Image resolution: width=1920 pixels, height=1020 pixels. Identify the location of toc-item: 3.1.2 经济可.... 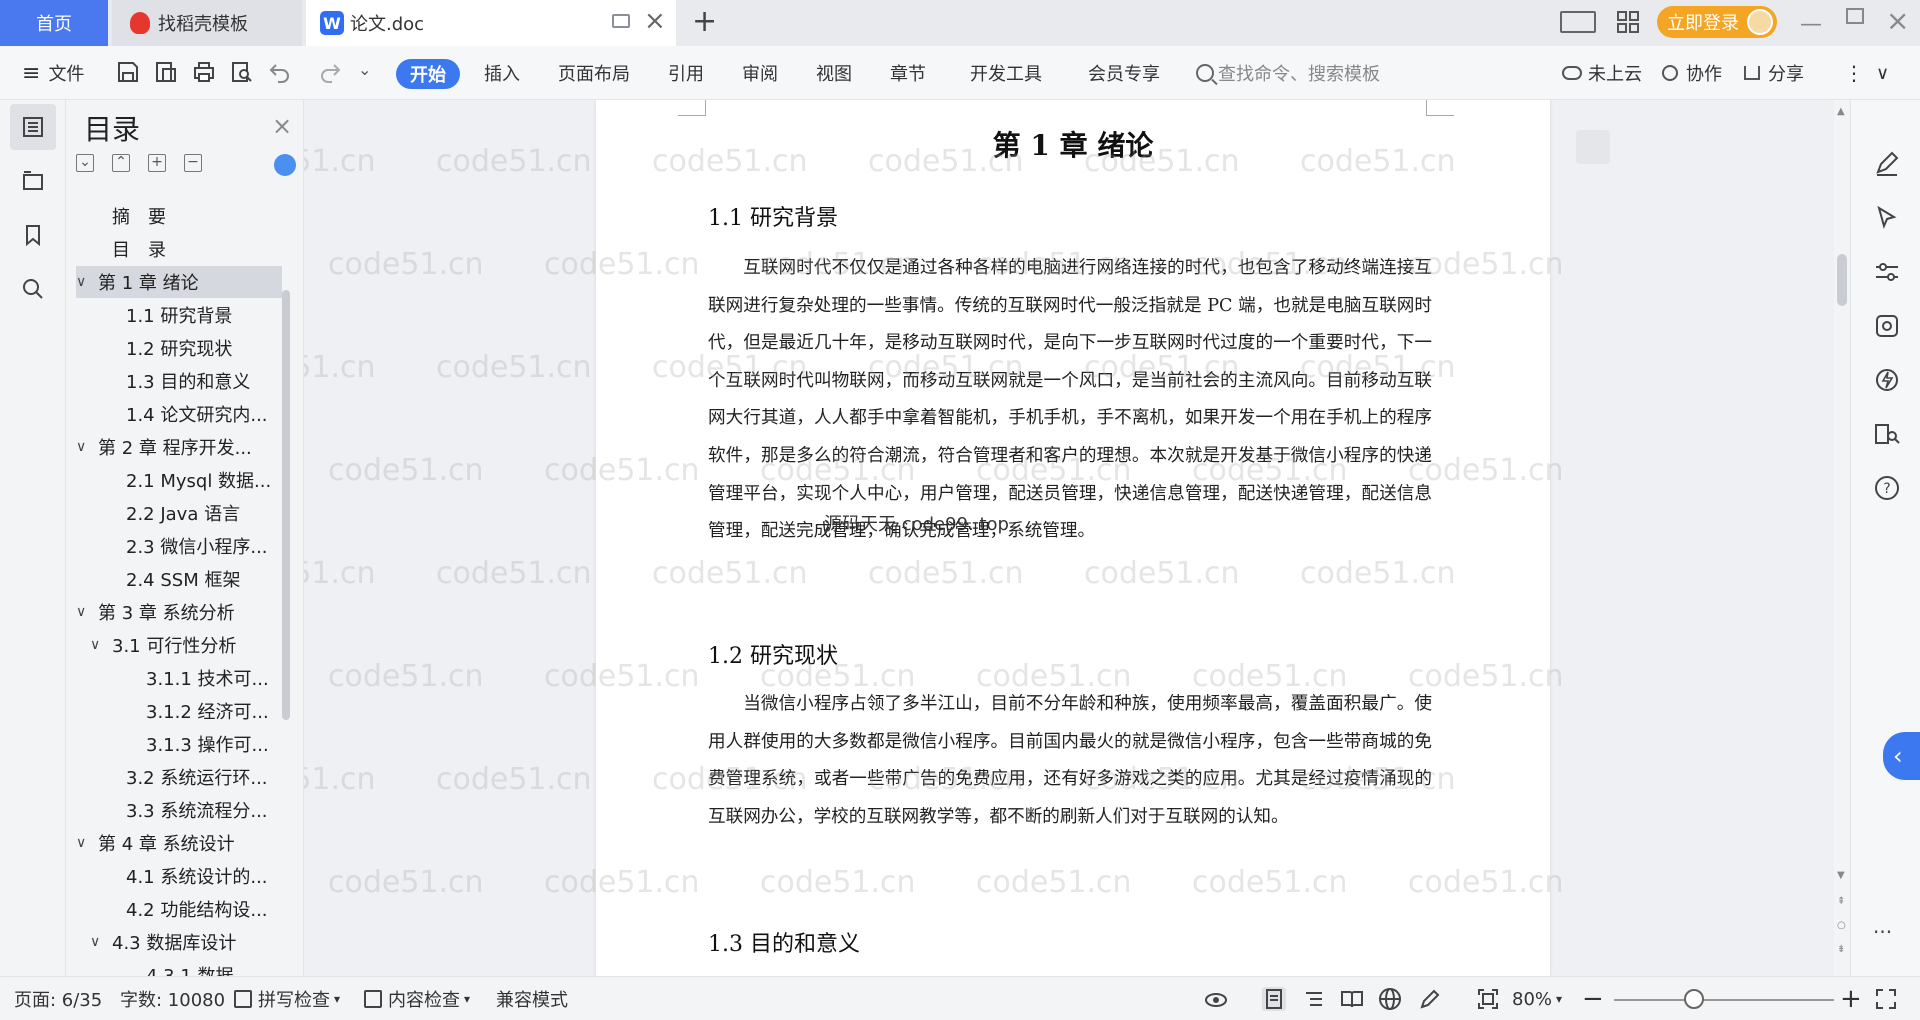
(179, 711).